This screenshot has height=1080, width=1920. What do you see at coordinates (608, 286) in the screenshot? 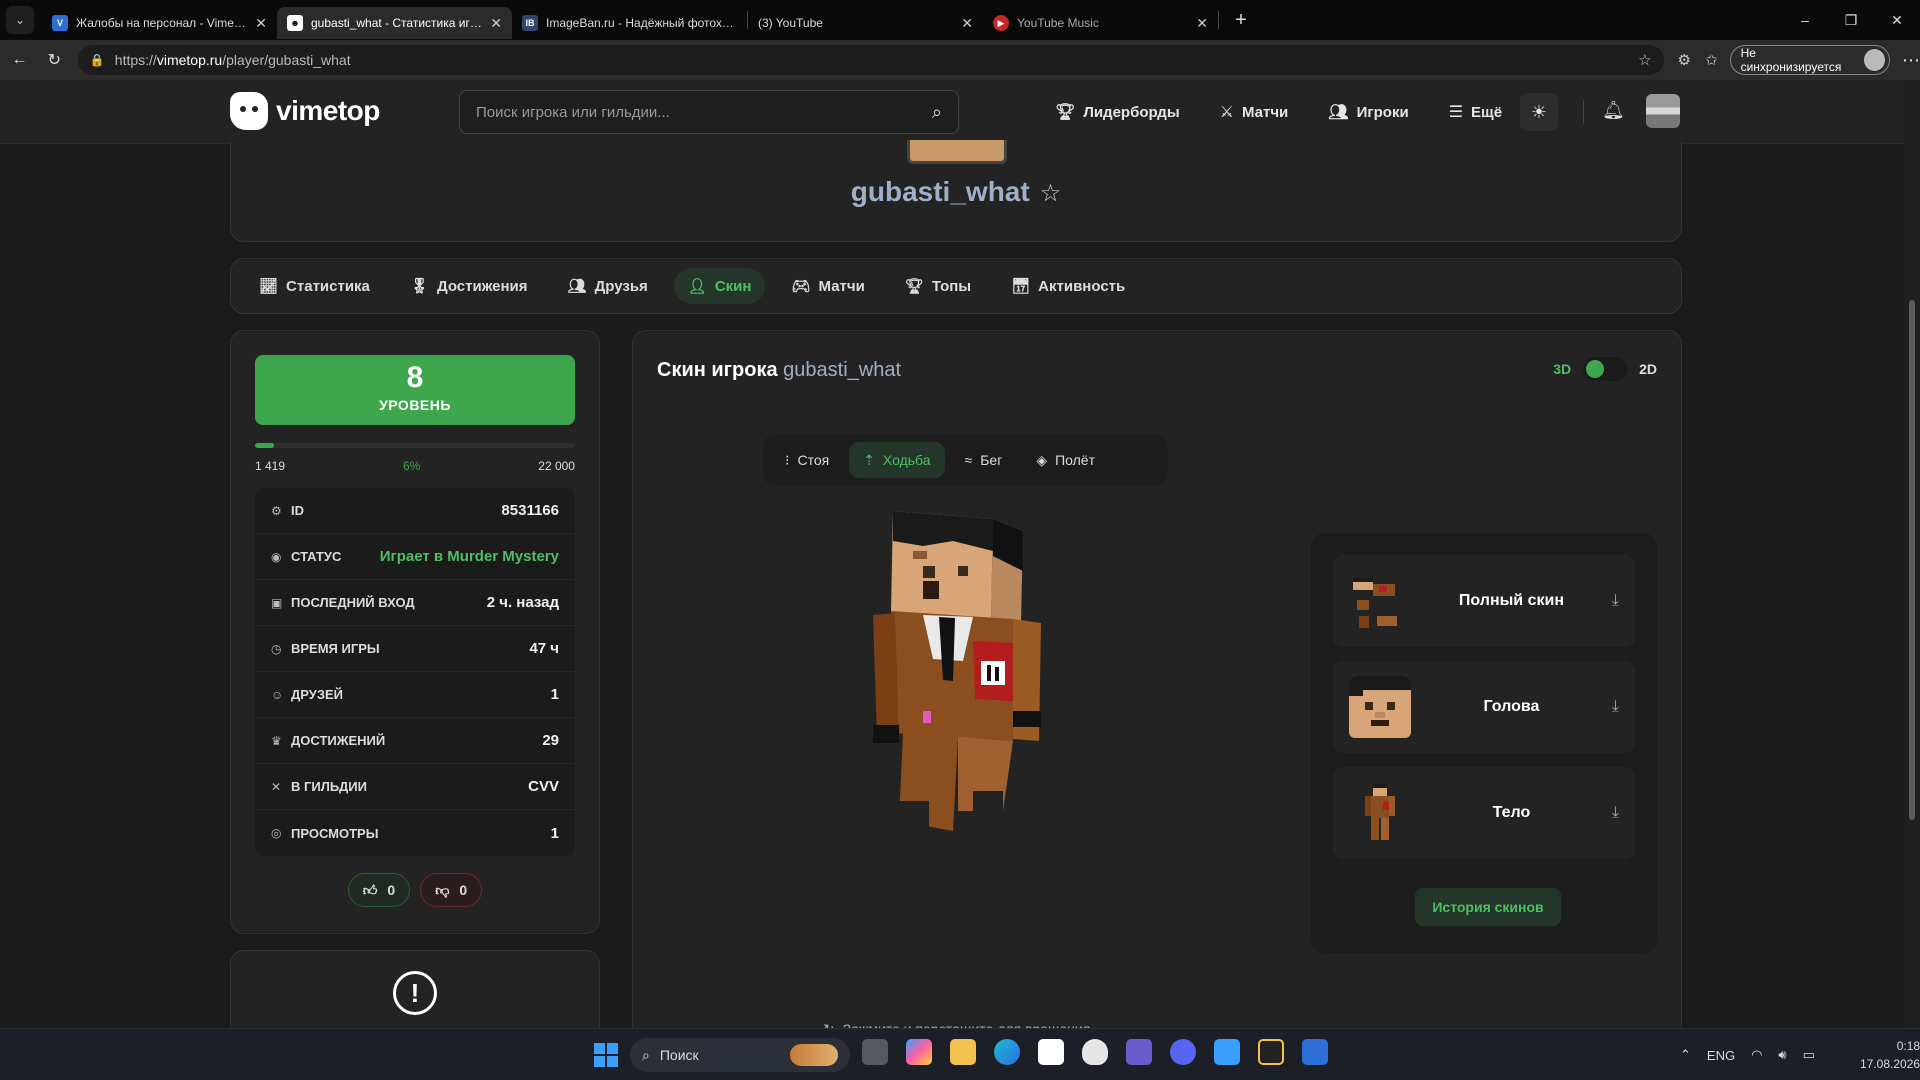
I see `tab-friends: 👥︎ Друзья` at bounding box center [608, 286].